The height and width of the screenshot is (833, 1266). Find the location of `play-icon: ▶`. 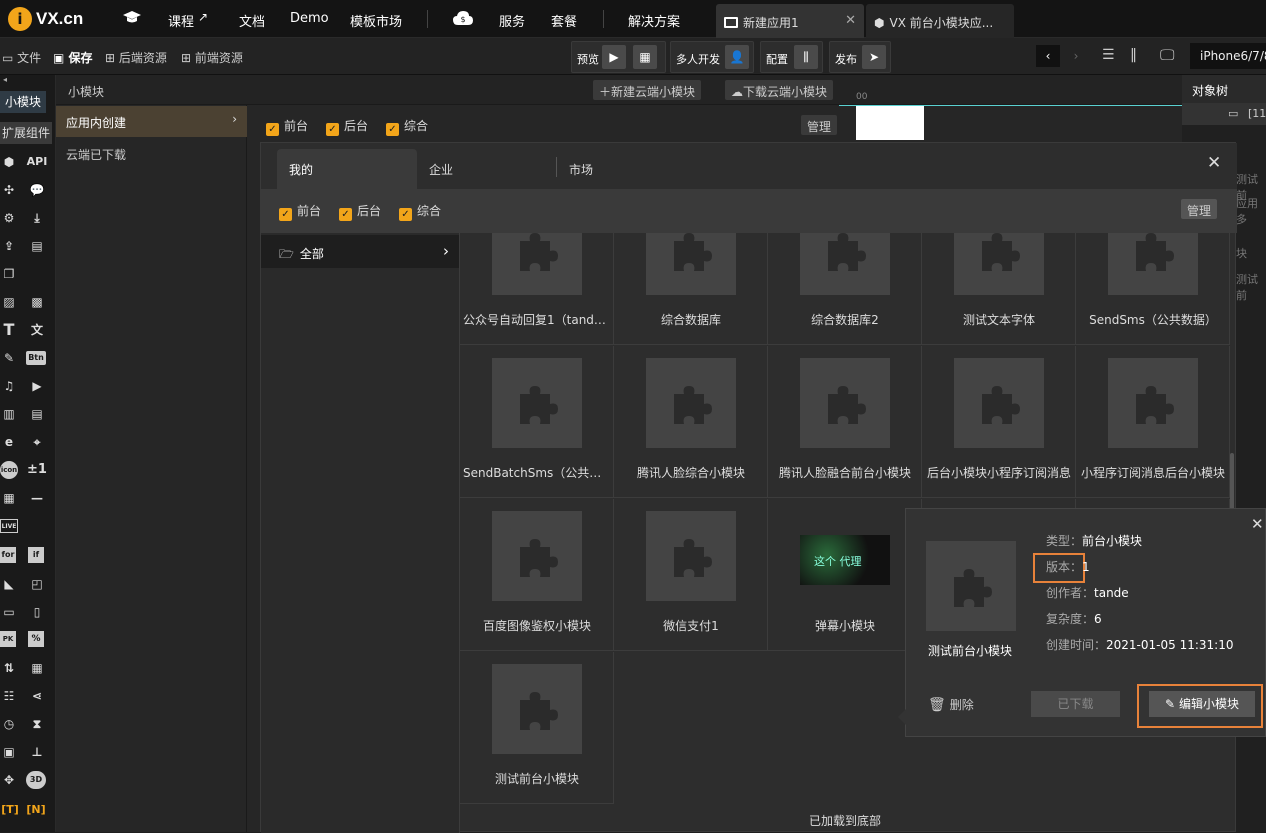

play-icon: ▶ is located at coordinates (614, 57).